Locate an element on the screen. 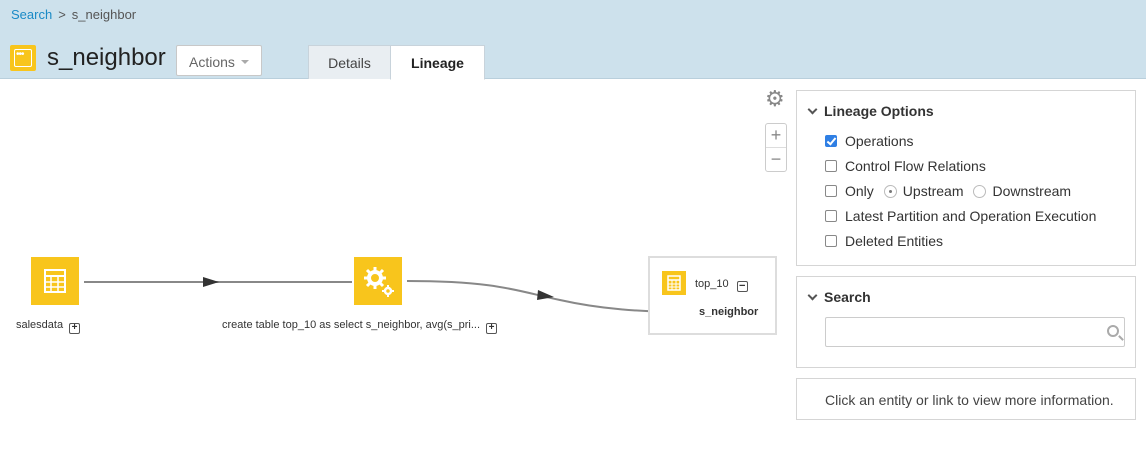 This screenshot has width=1146, height=449. column-s-neighbor: s_neighbor is located at coordinates (728, 312).